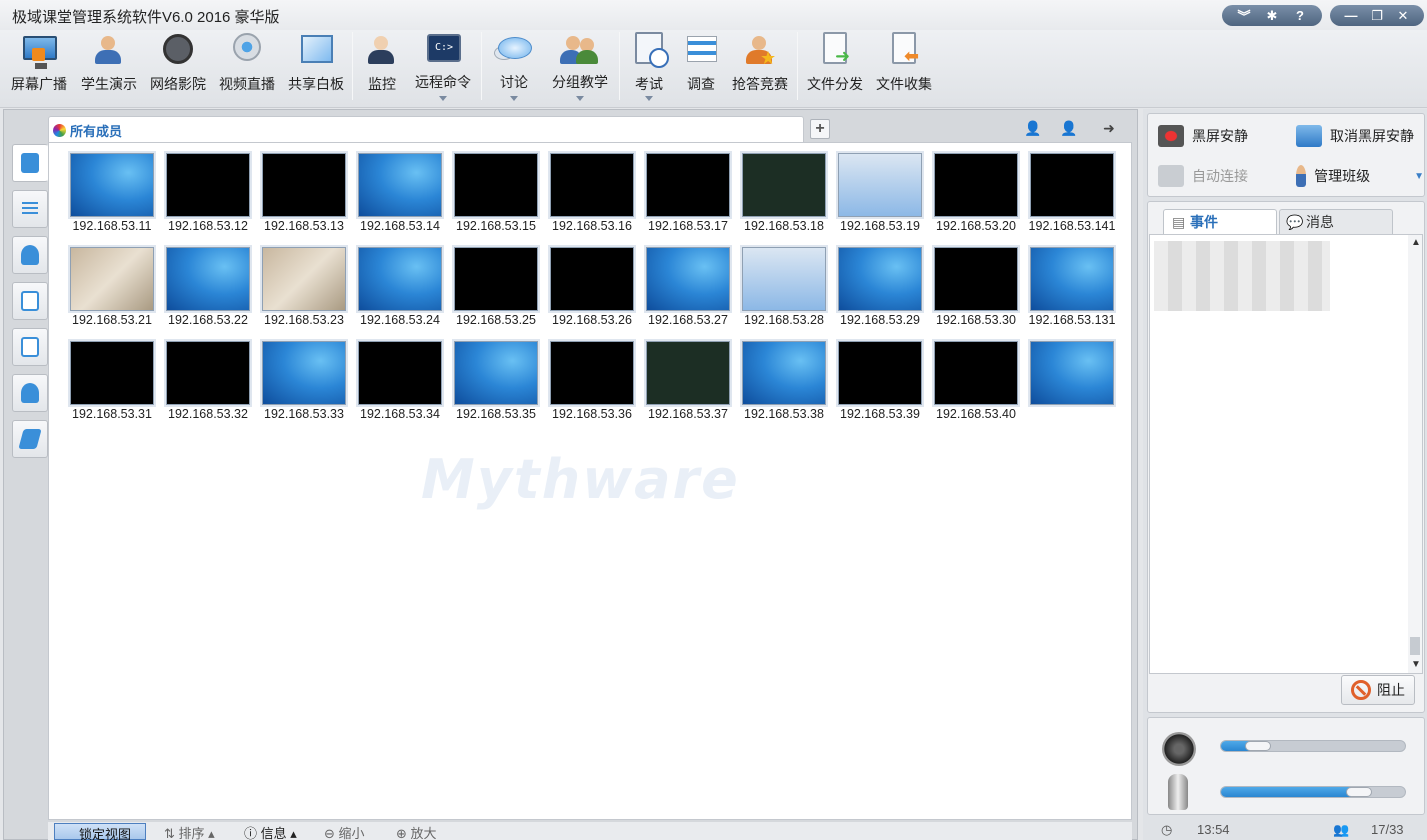  I want to click on thumbnail-view-icon, so click(30, 163).